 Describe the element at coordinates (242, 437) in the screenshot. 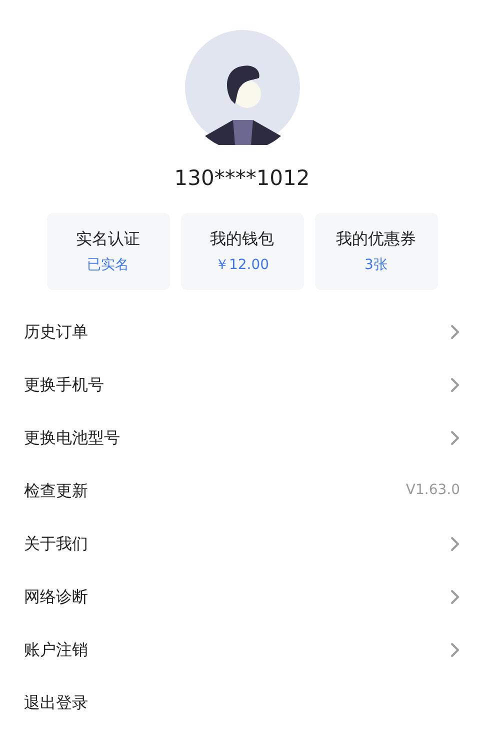

I see `menu-item: 更换电池型号` at that location.